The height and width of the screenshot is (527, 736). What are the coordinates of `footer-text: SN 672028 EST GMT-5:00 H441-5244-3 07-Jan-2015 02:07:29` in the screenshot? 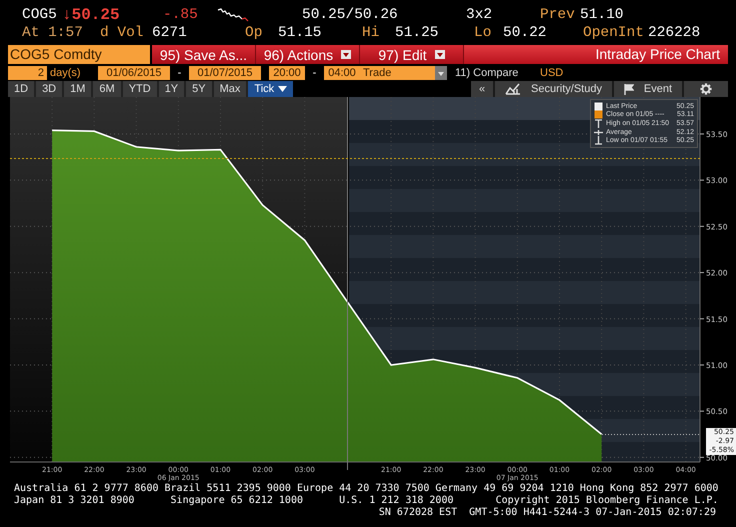 It's located at (547, 513).